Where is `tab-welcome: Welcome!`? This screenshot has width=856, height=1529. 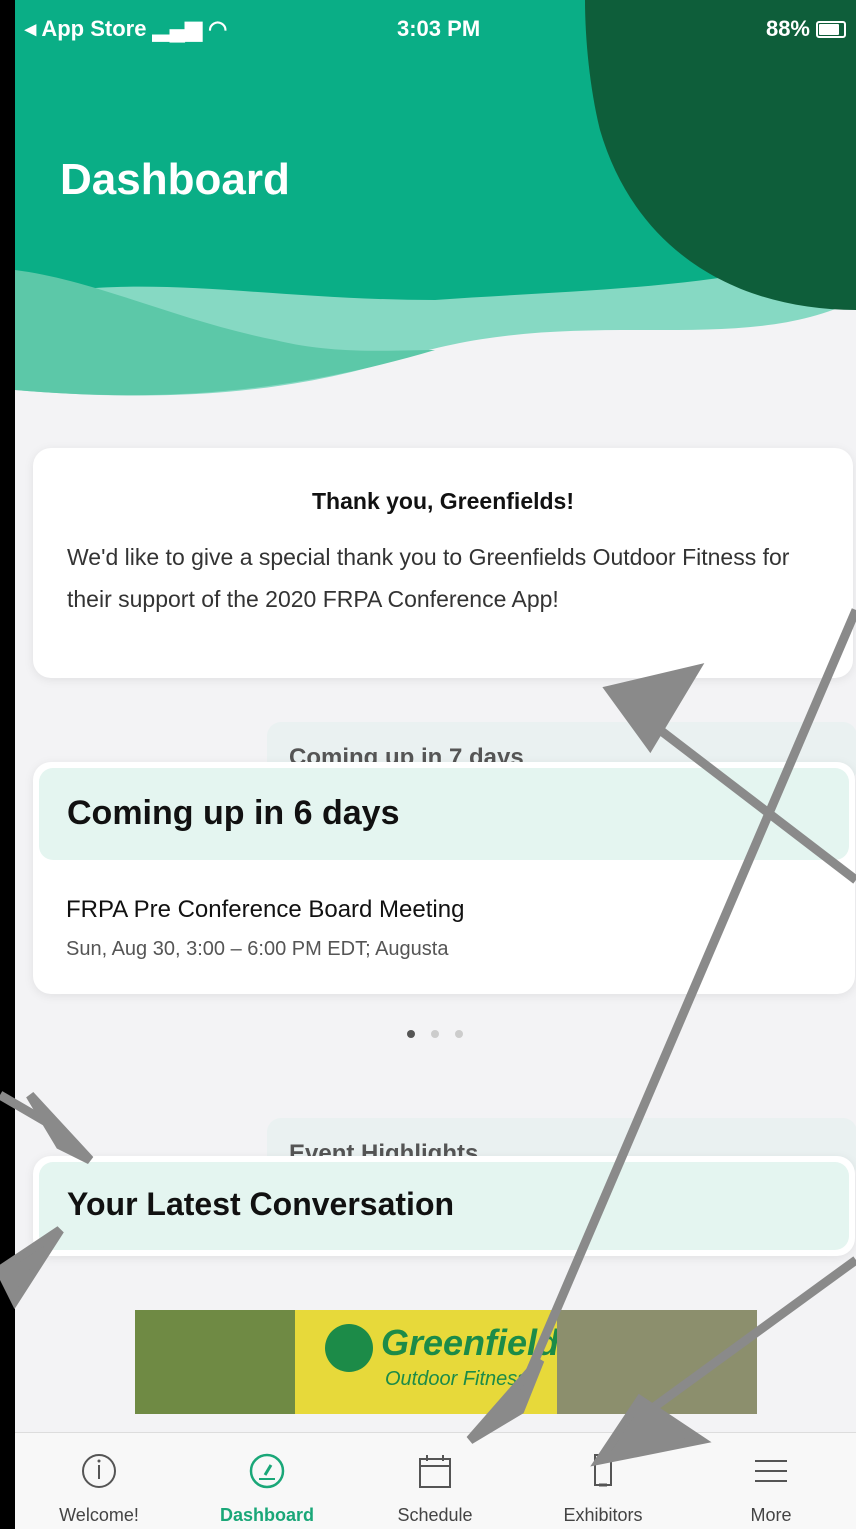
tab-welcome: Welcome! is located at coordinates (99, 1481).